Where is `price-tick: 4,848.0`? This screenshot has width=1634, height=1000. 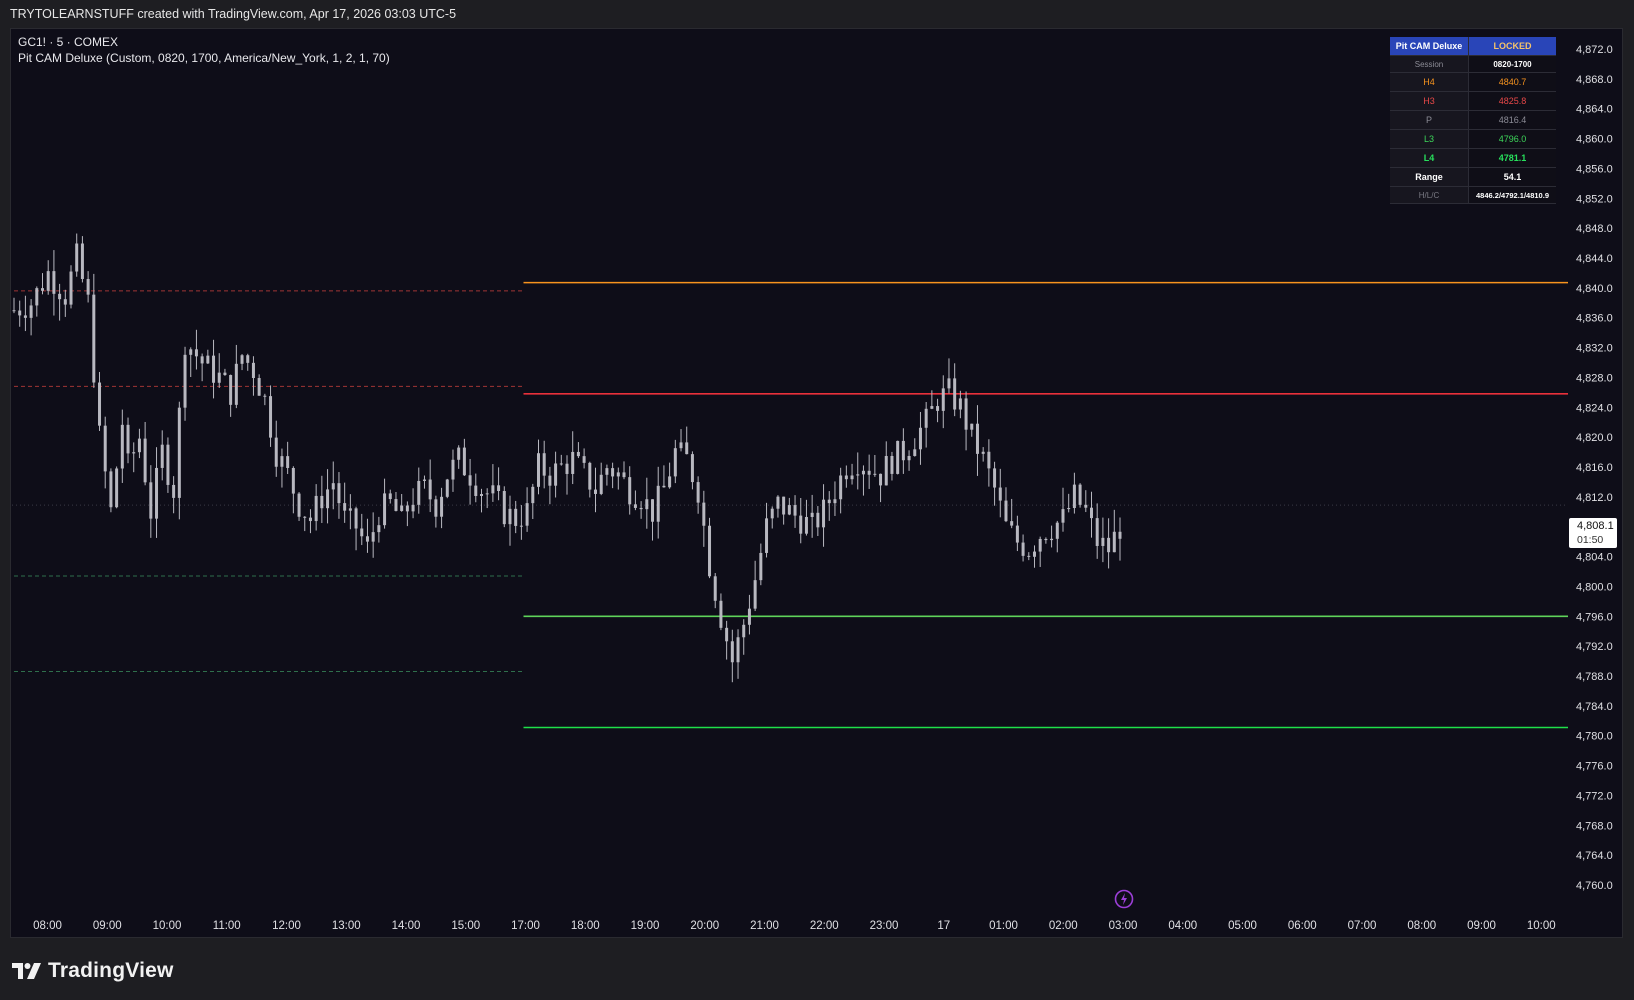 price-tick: 4,848.0 is located at coordinates (1594, 229).